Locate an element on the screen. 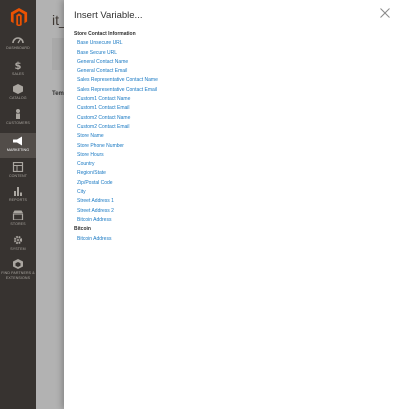 The width and height of the screenshot is (404, 409). sidebar-item-label: SYSTEM is located at coordinates (18, 249).